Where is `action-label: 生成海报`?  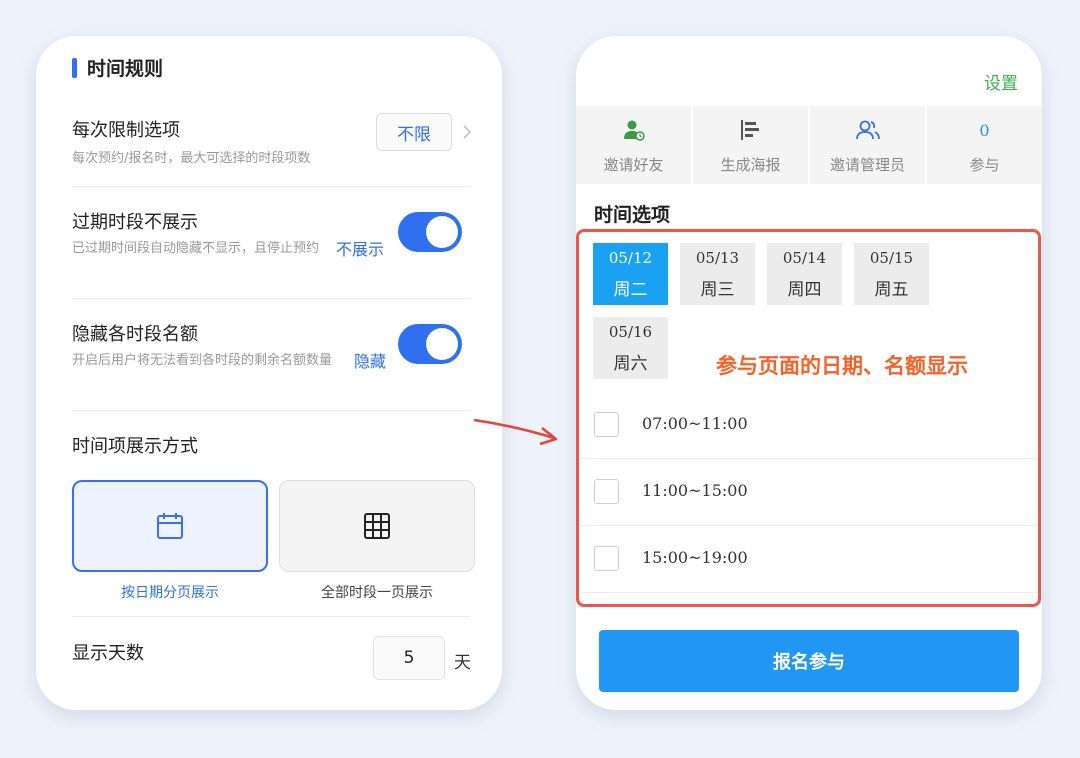
action-label: 生成海报 is located at coordinates (750, 165).